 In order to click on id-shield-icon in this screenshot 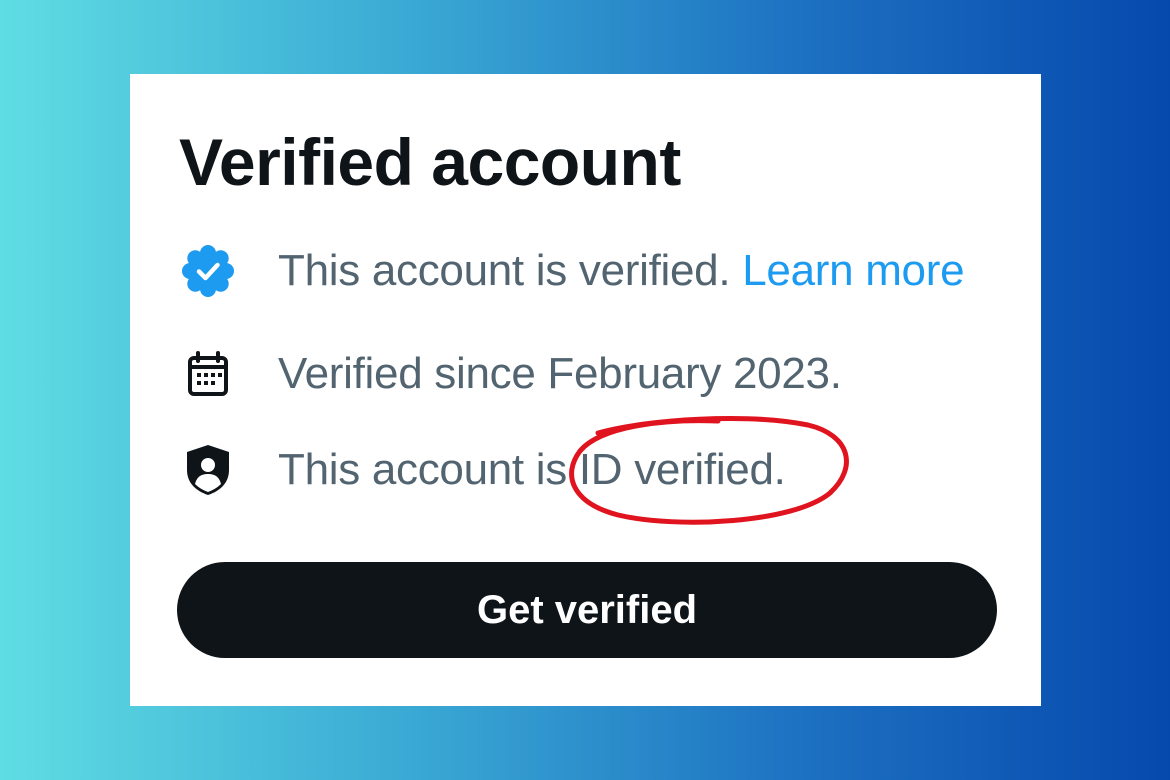, I will do `click(208, 470)`.